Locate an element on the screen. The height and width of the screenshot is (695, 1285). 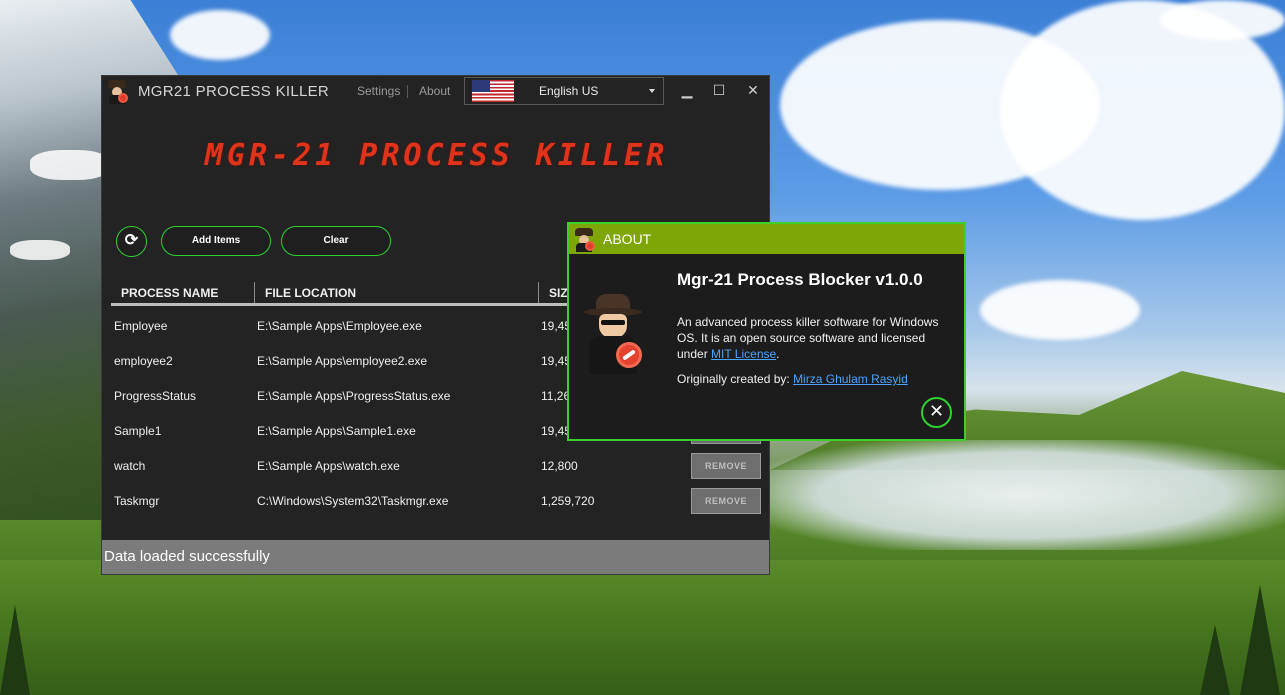
refresh-icon: ⟳ is located at coordinates (131, 240).